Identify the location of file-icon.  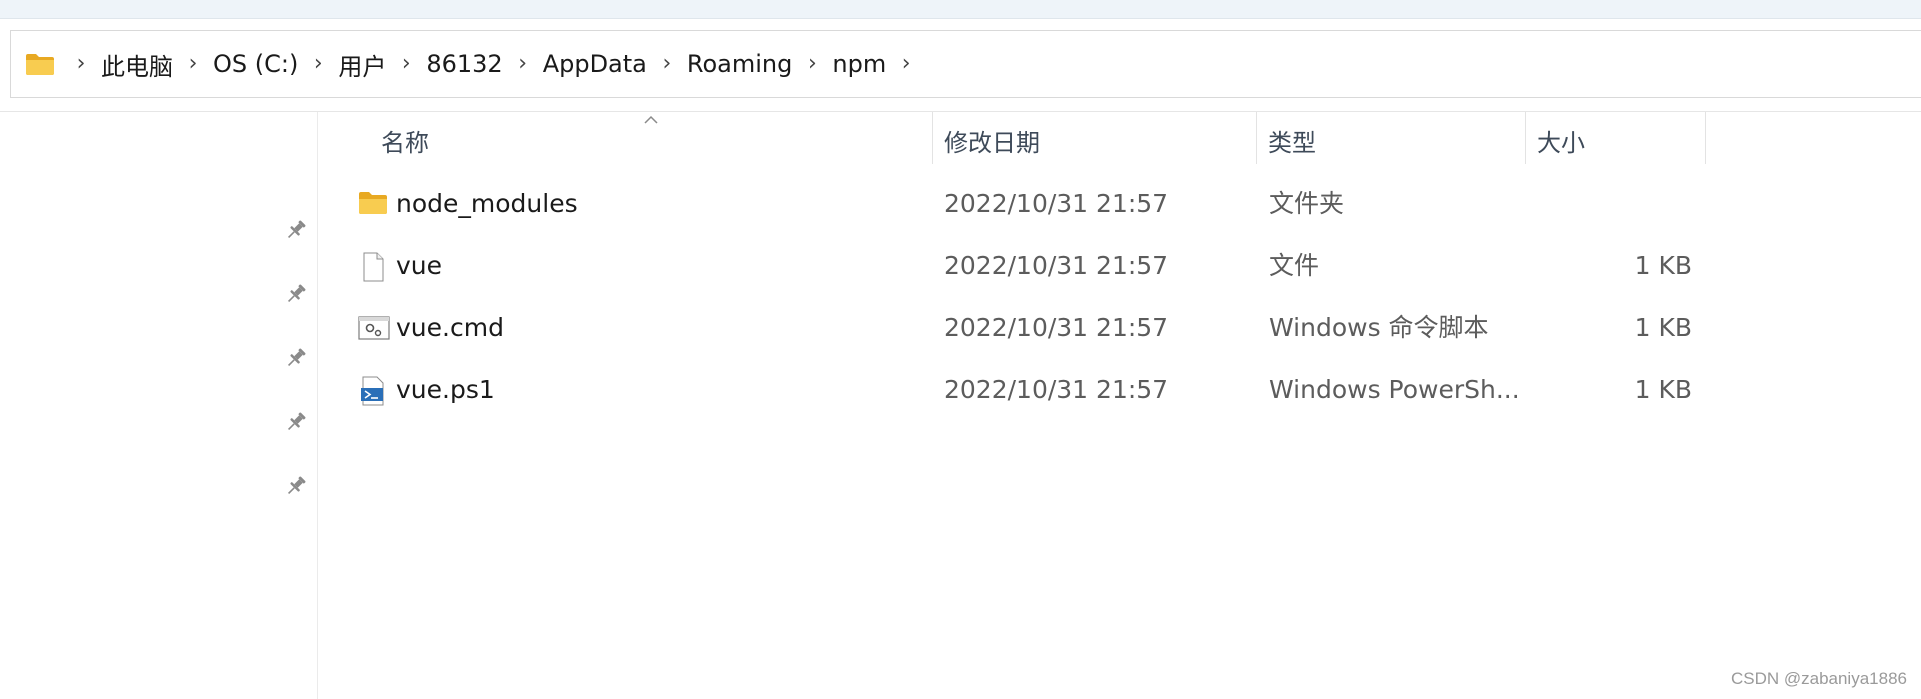
(373, 267).